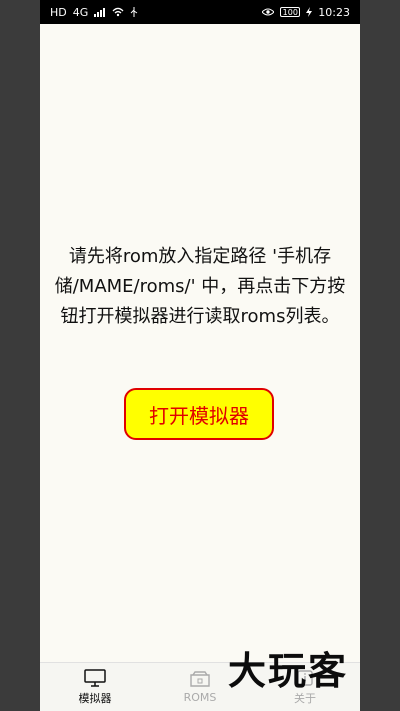 The image size is (400, 711). Describe the element at coordinates (100, 12) in the screenshot. I see `signal-icon` at that location.